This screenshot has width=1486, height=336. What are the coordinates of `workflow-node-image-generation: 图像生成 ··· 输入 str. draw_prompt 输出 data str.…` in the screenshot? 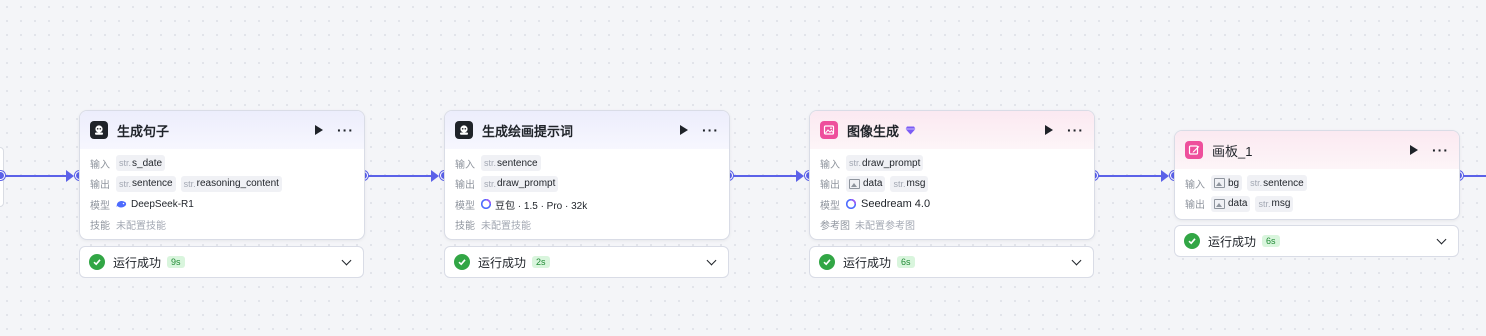 It's located at (952, 175).